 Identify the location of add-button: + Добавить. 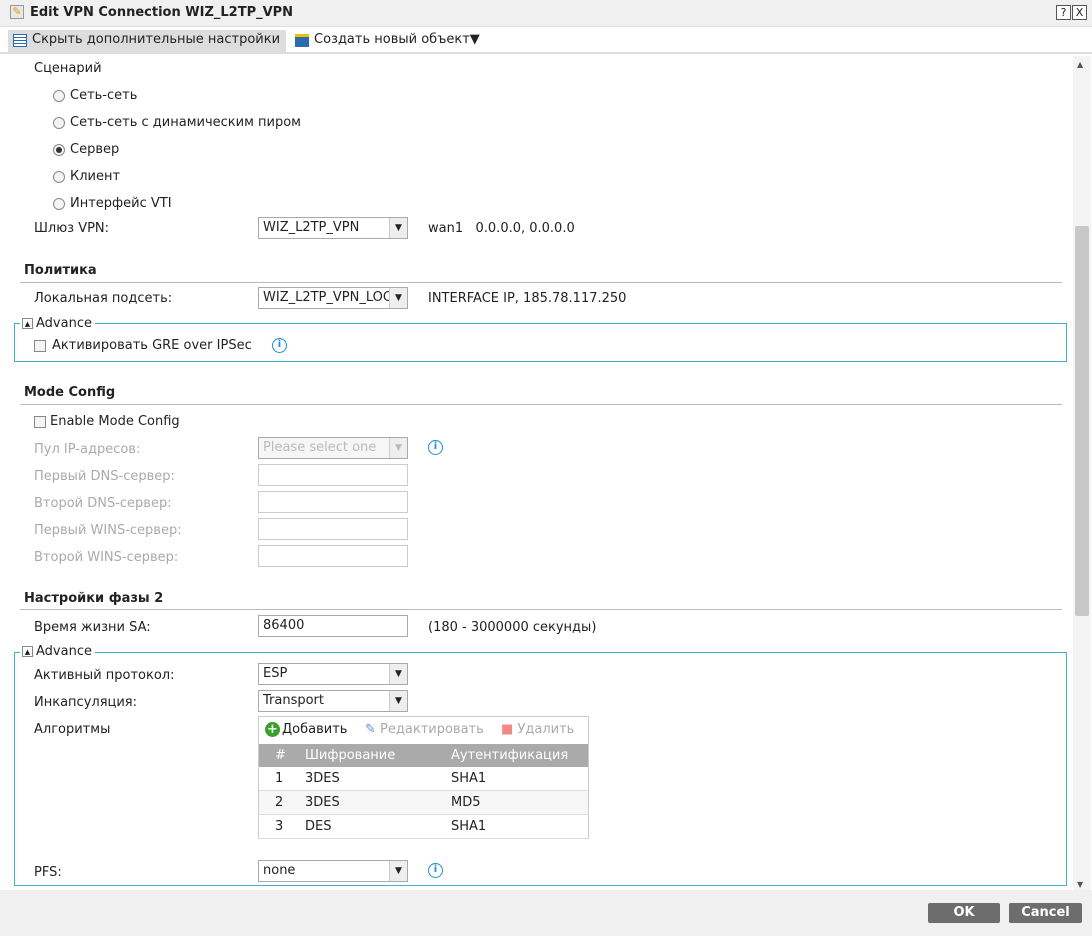
(306, 729).